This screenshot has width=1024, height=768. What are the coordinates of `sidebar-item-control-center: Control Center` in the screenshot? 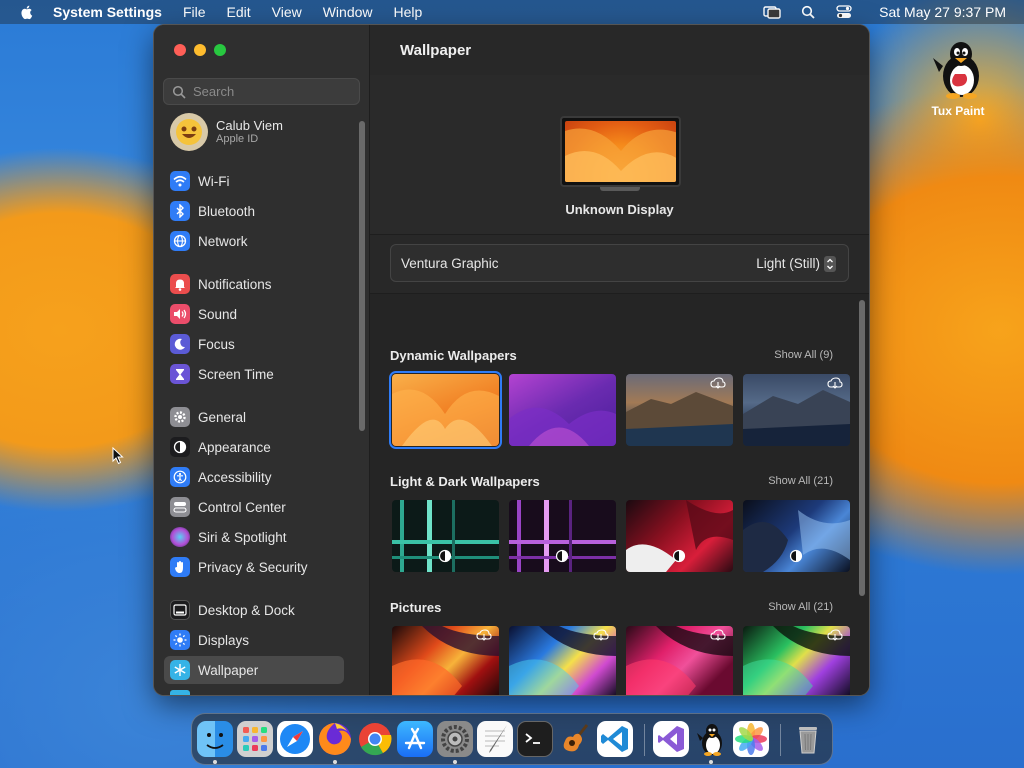 It's located at (254, 507).